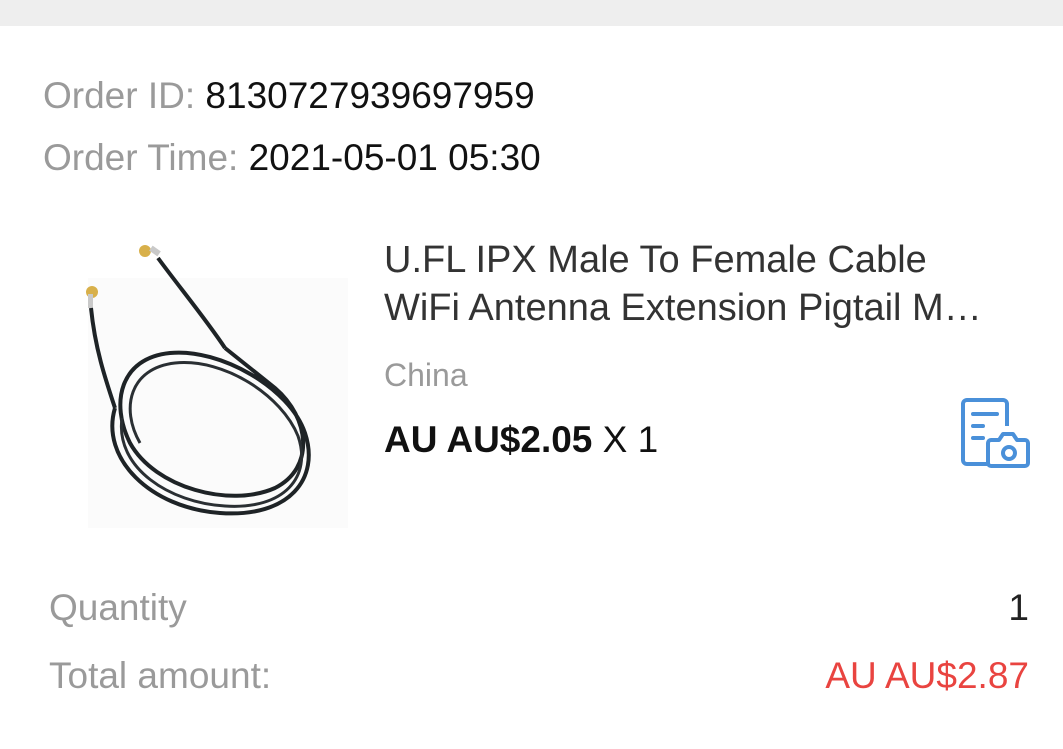  What do you see at coordinates (394, 157) in the screenshot?
I see `order-time-value: 2021-05-01 05:30` at bounding box center [394, 157].